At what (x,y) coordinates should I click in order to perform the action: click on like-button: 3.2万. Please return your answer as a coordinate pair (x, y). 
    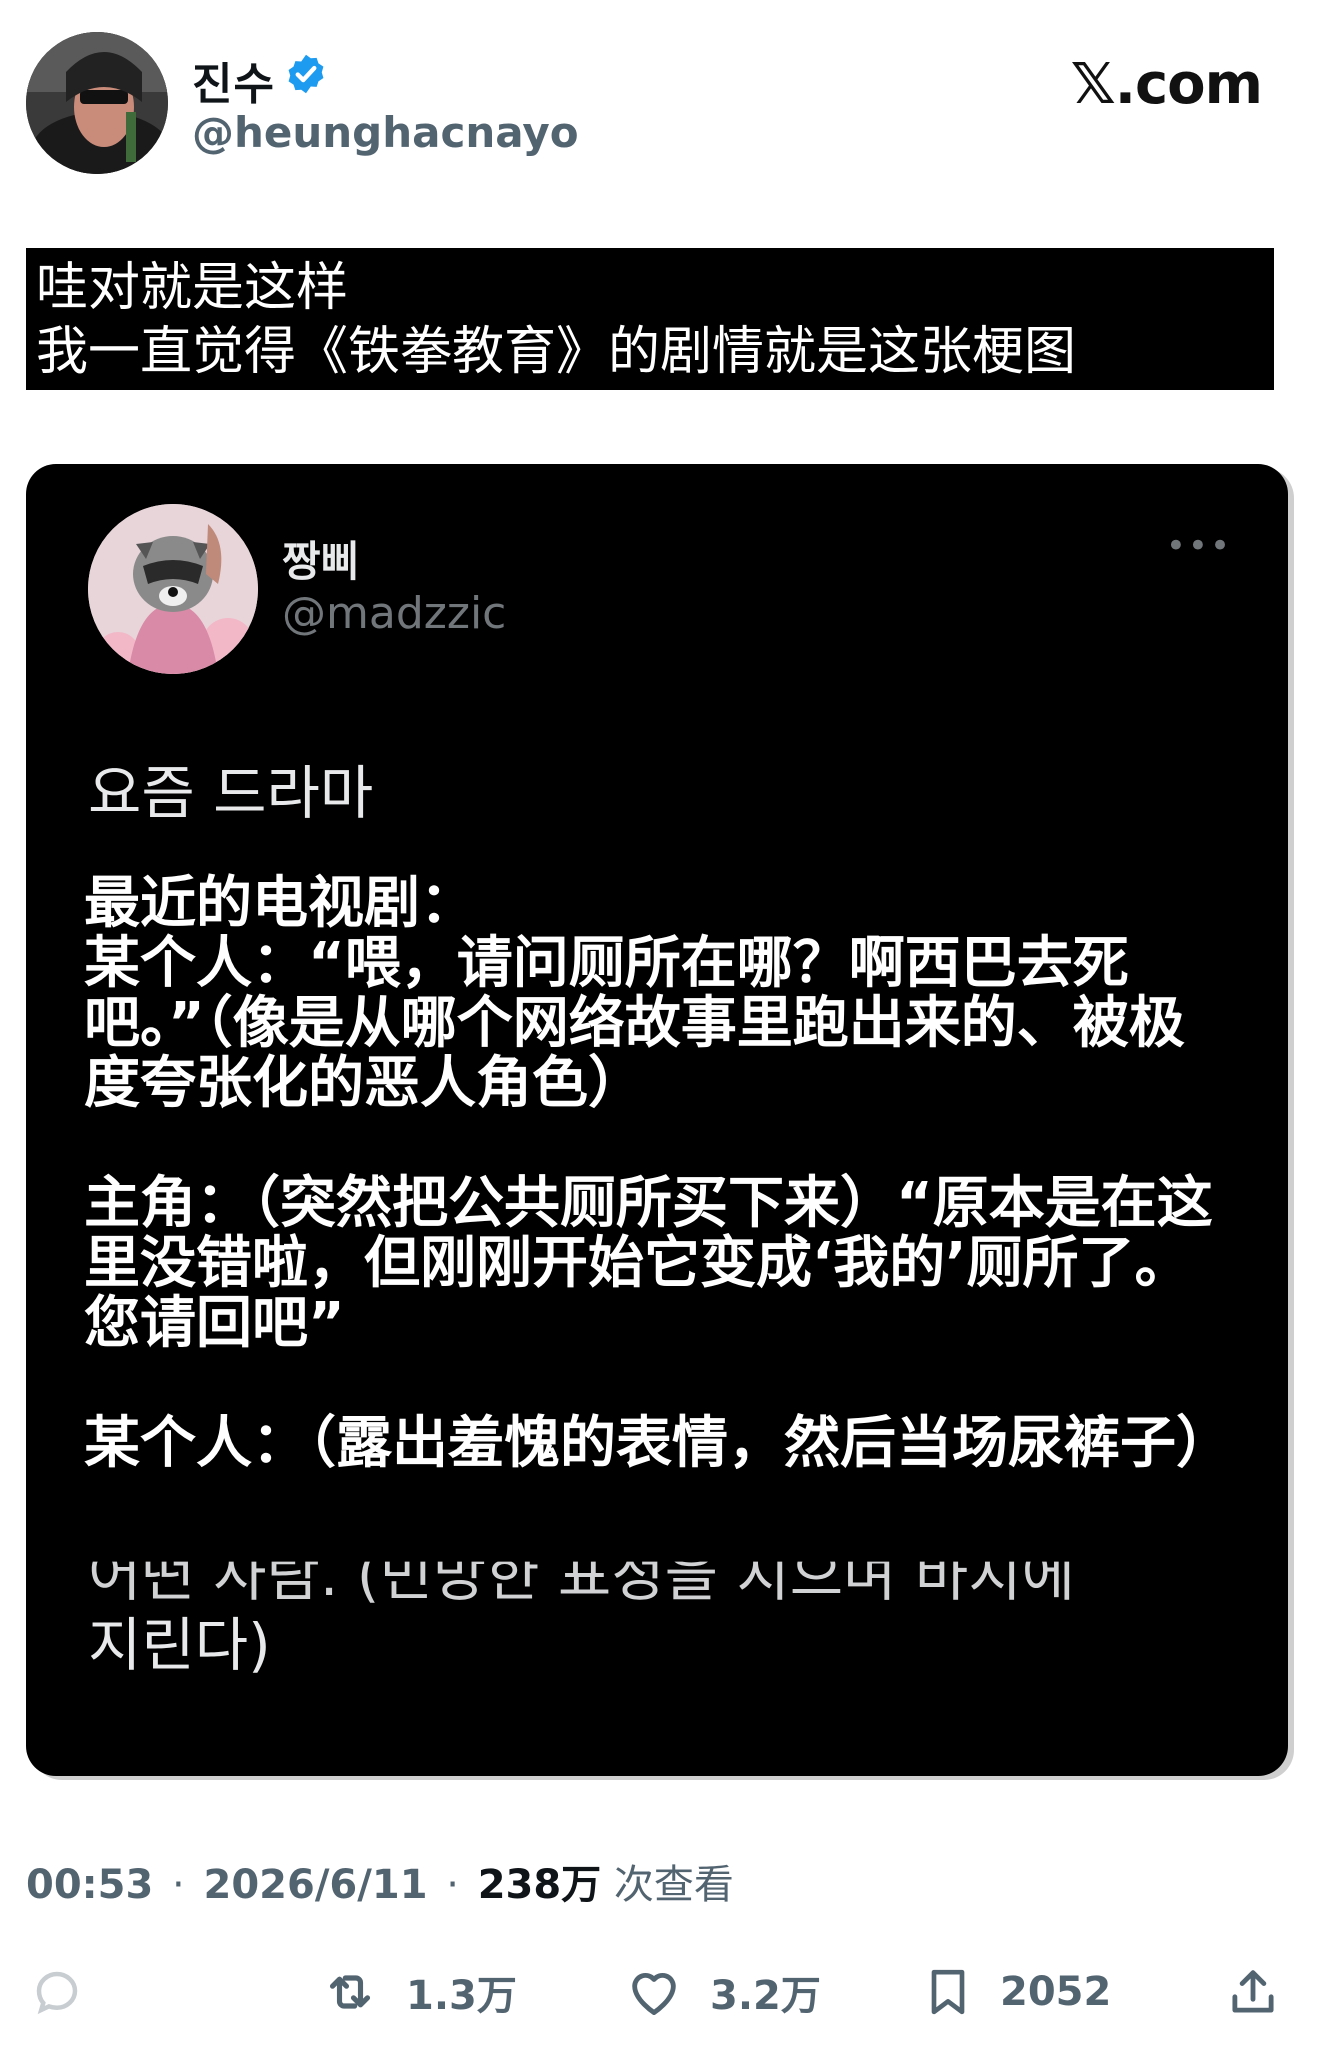
    Looking at the image, I should click on (721, 1992).